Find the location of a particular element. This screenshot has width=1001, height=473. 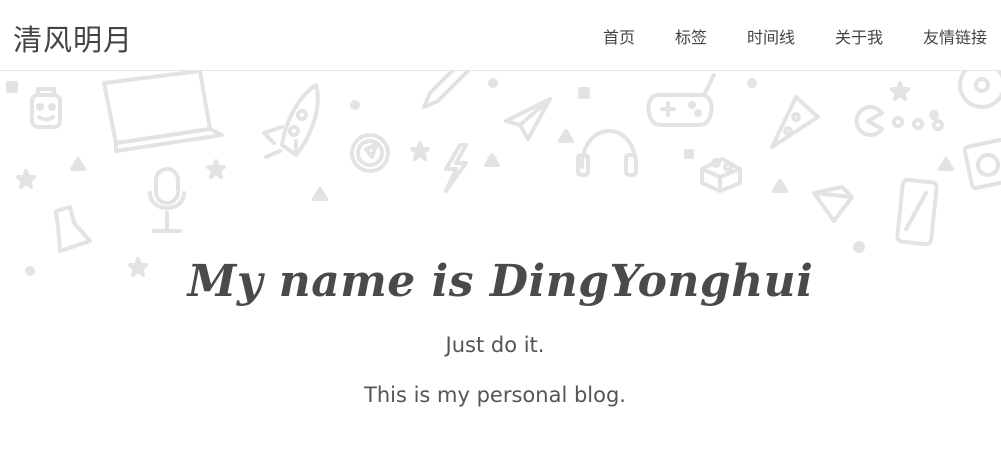

nav-link-tags: 标签 is located at coordinates (691, 36).